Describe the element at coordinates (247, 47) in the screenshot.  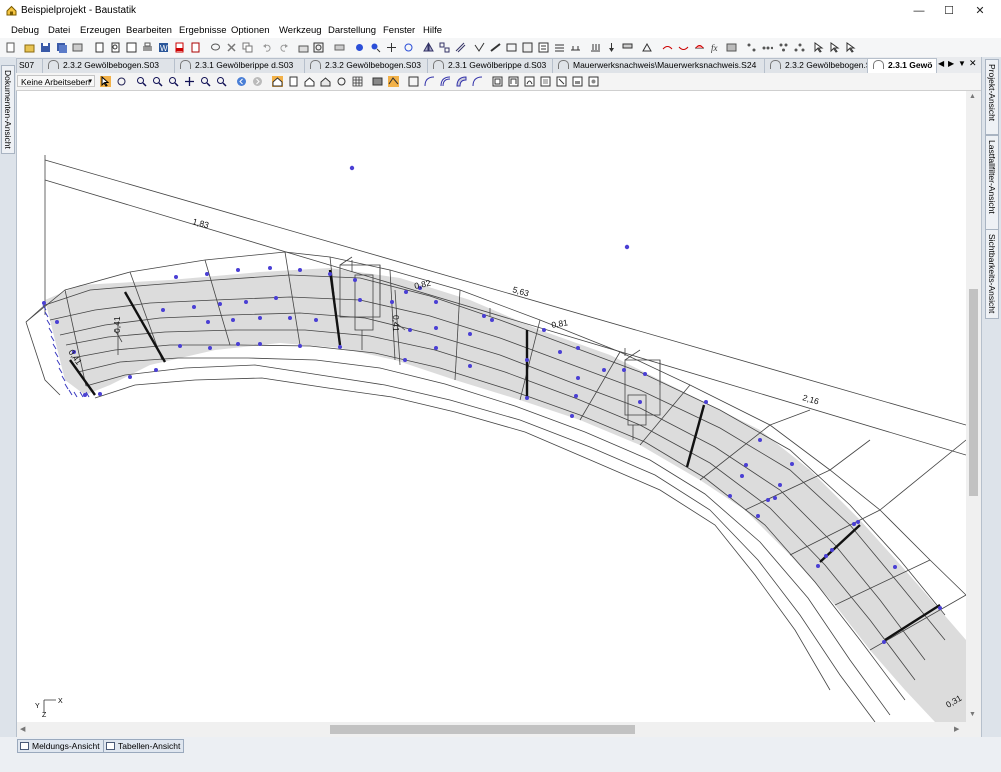
I see `copy-icon` at that location.